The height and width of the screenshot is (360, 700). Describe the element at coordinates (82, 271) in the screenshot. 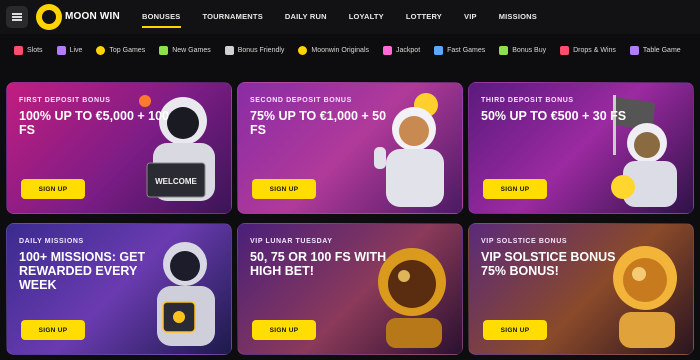

I see `card-title: 100+ MISSIONS: GET REWARDED EVERY WEEK` at that location.